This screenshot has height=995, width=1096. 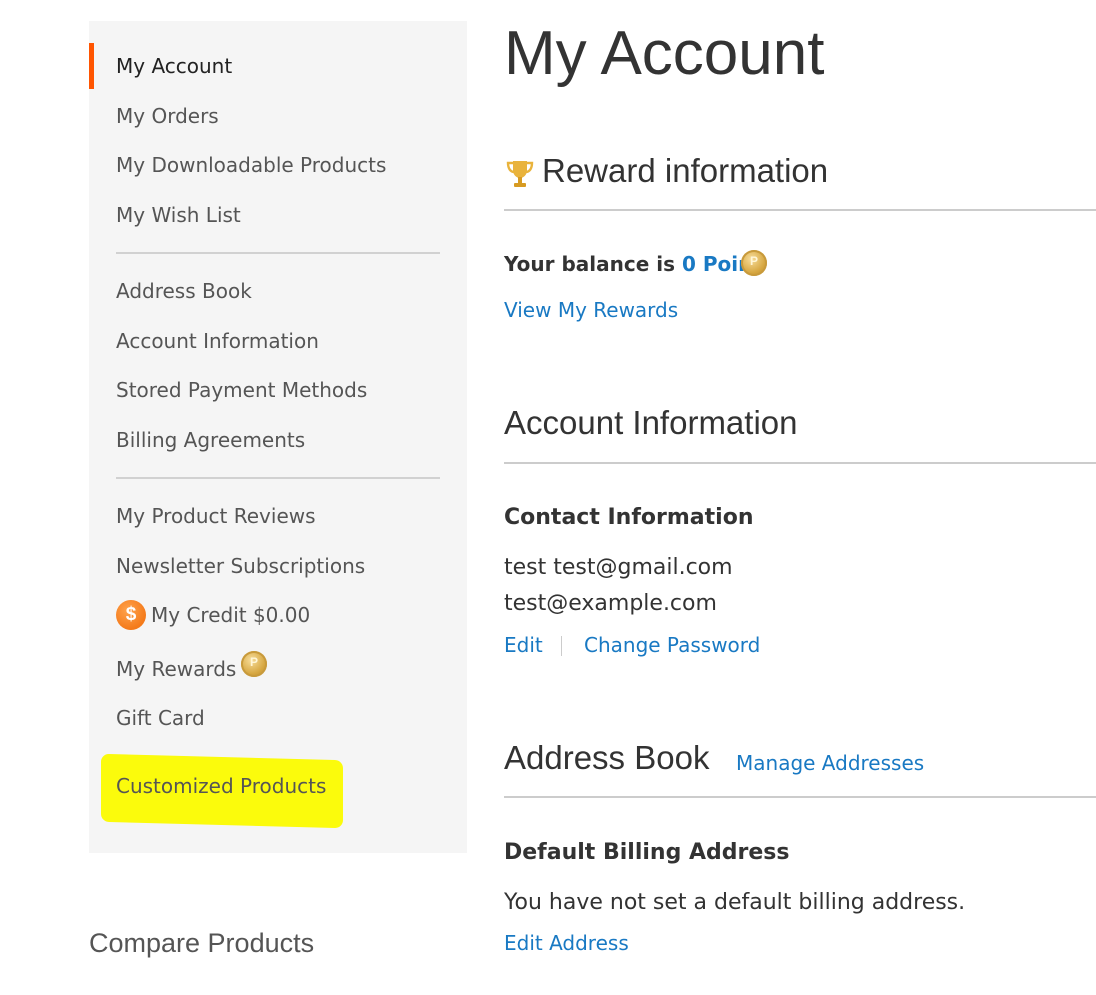 What do you see at coordinates (240, 566) in the screenshot?
I see `nav-newsletter-subscriptions: Newsletter Subscriptions` at bounding box center [240, 566].